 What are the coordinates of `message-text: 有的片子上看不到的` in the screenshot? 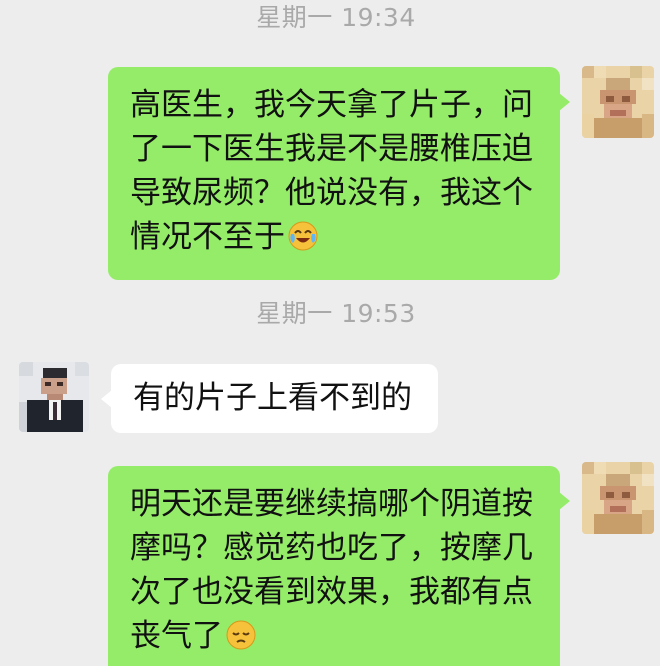 It's located at (272, 398).